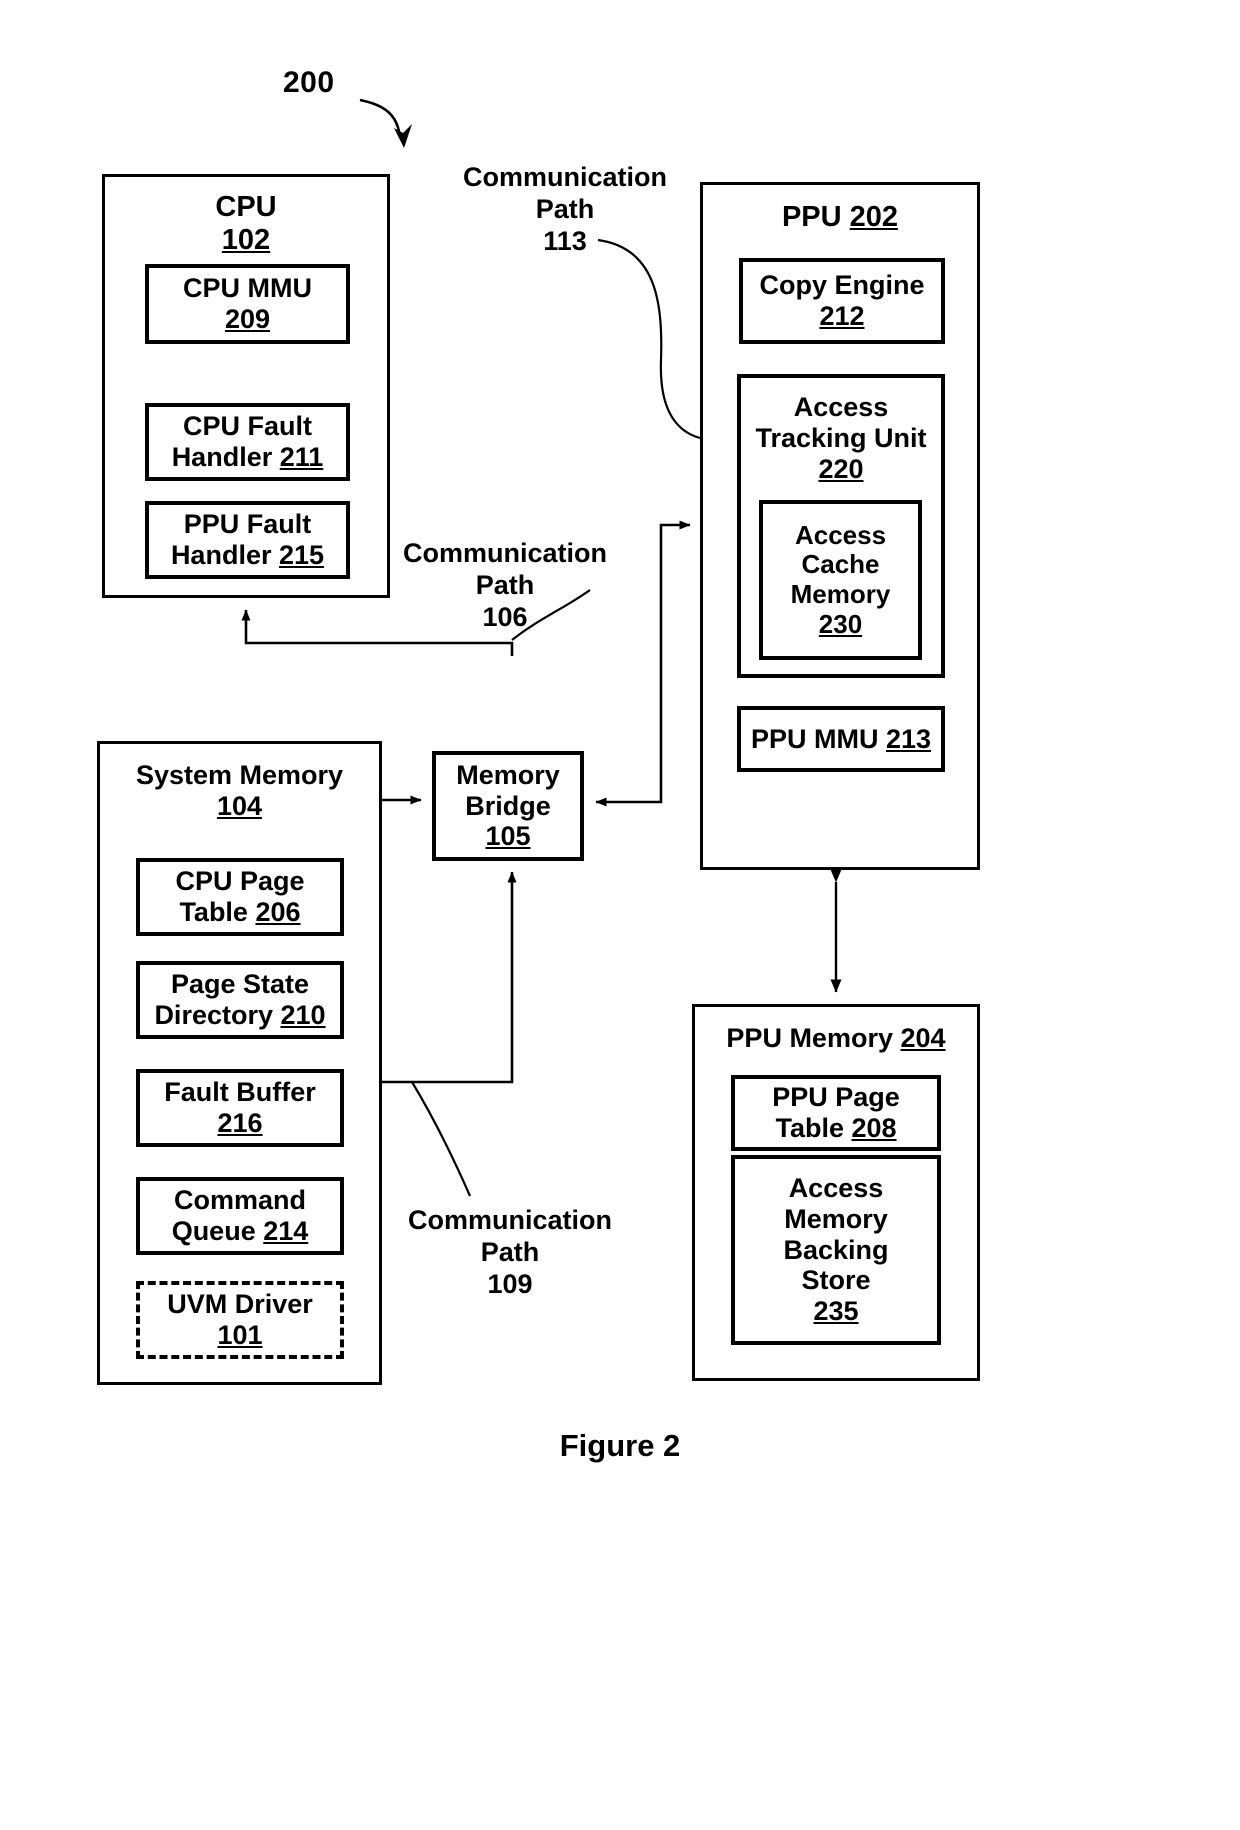 The height and width of the screenshot is (1830, 1240). What do you see at coordinates (564, 209) in the screenshot?
I see `communication-path-113-label: Communication Path 113` at bounding box center [564, 209].